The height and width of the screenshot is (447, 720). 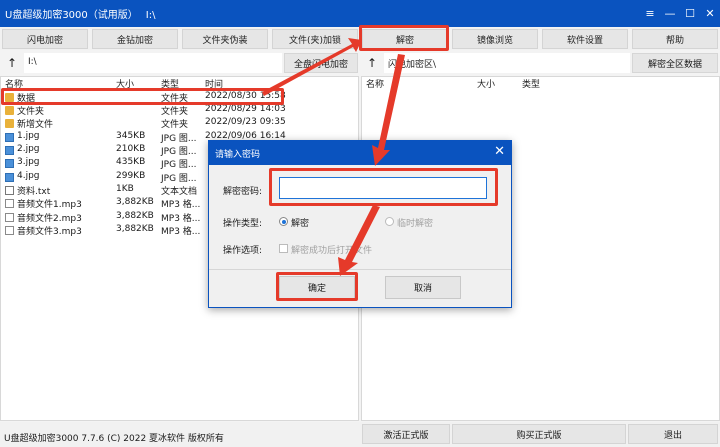 I want to click on arrow-to-decrypt, so click(x=312, y=67).